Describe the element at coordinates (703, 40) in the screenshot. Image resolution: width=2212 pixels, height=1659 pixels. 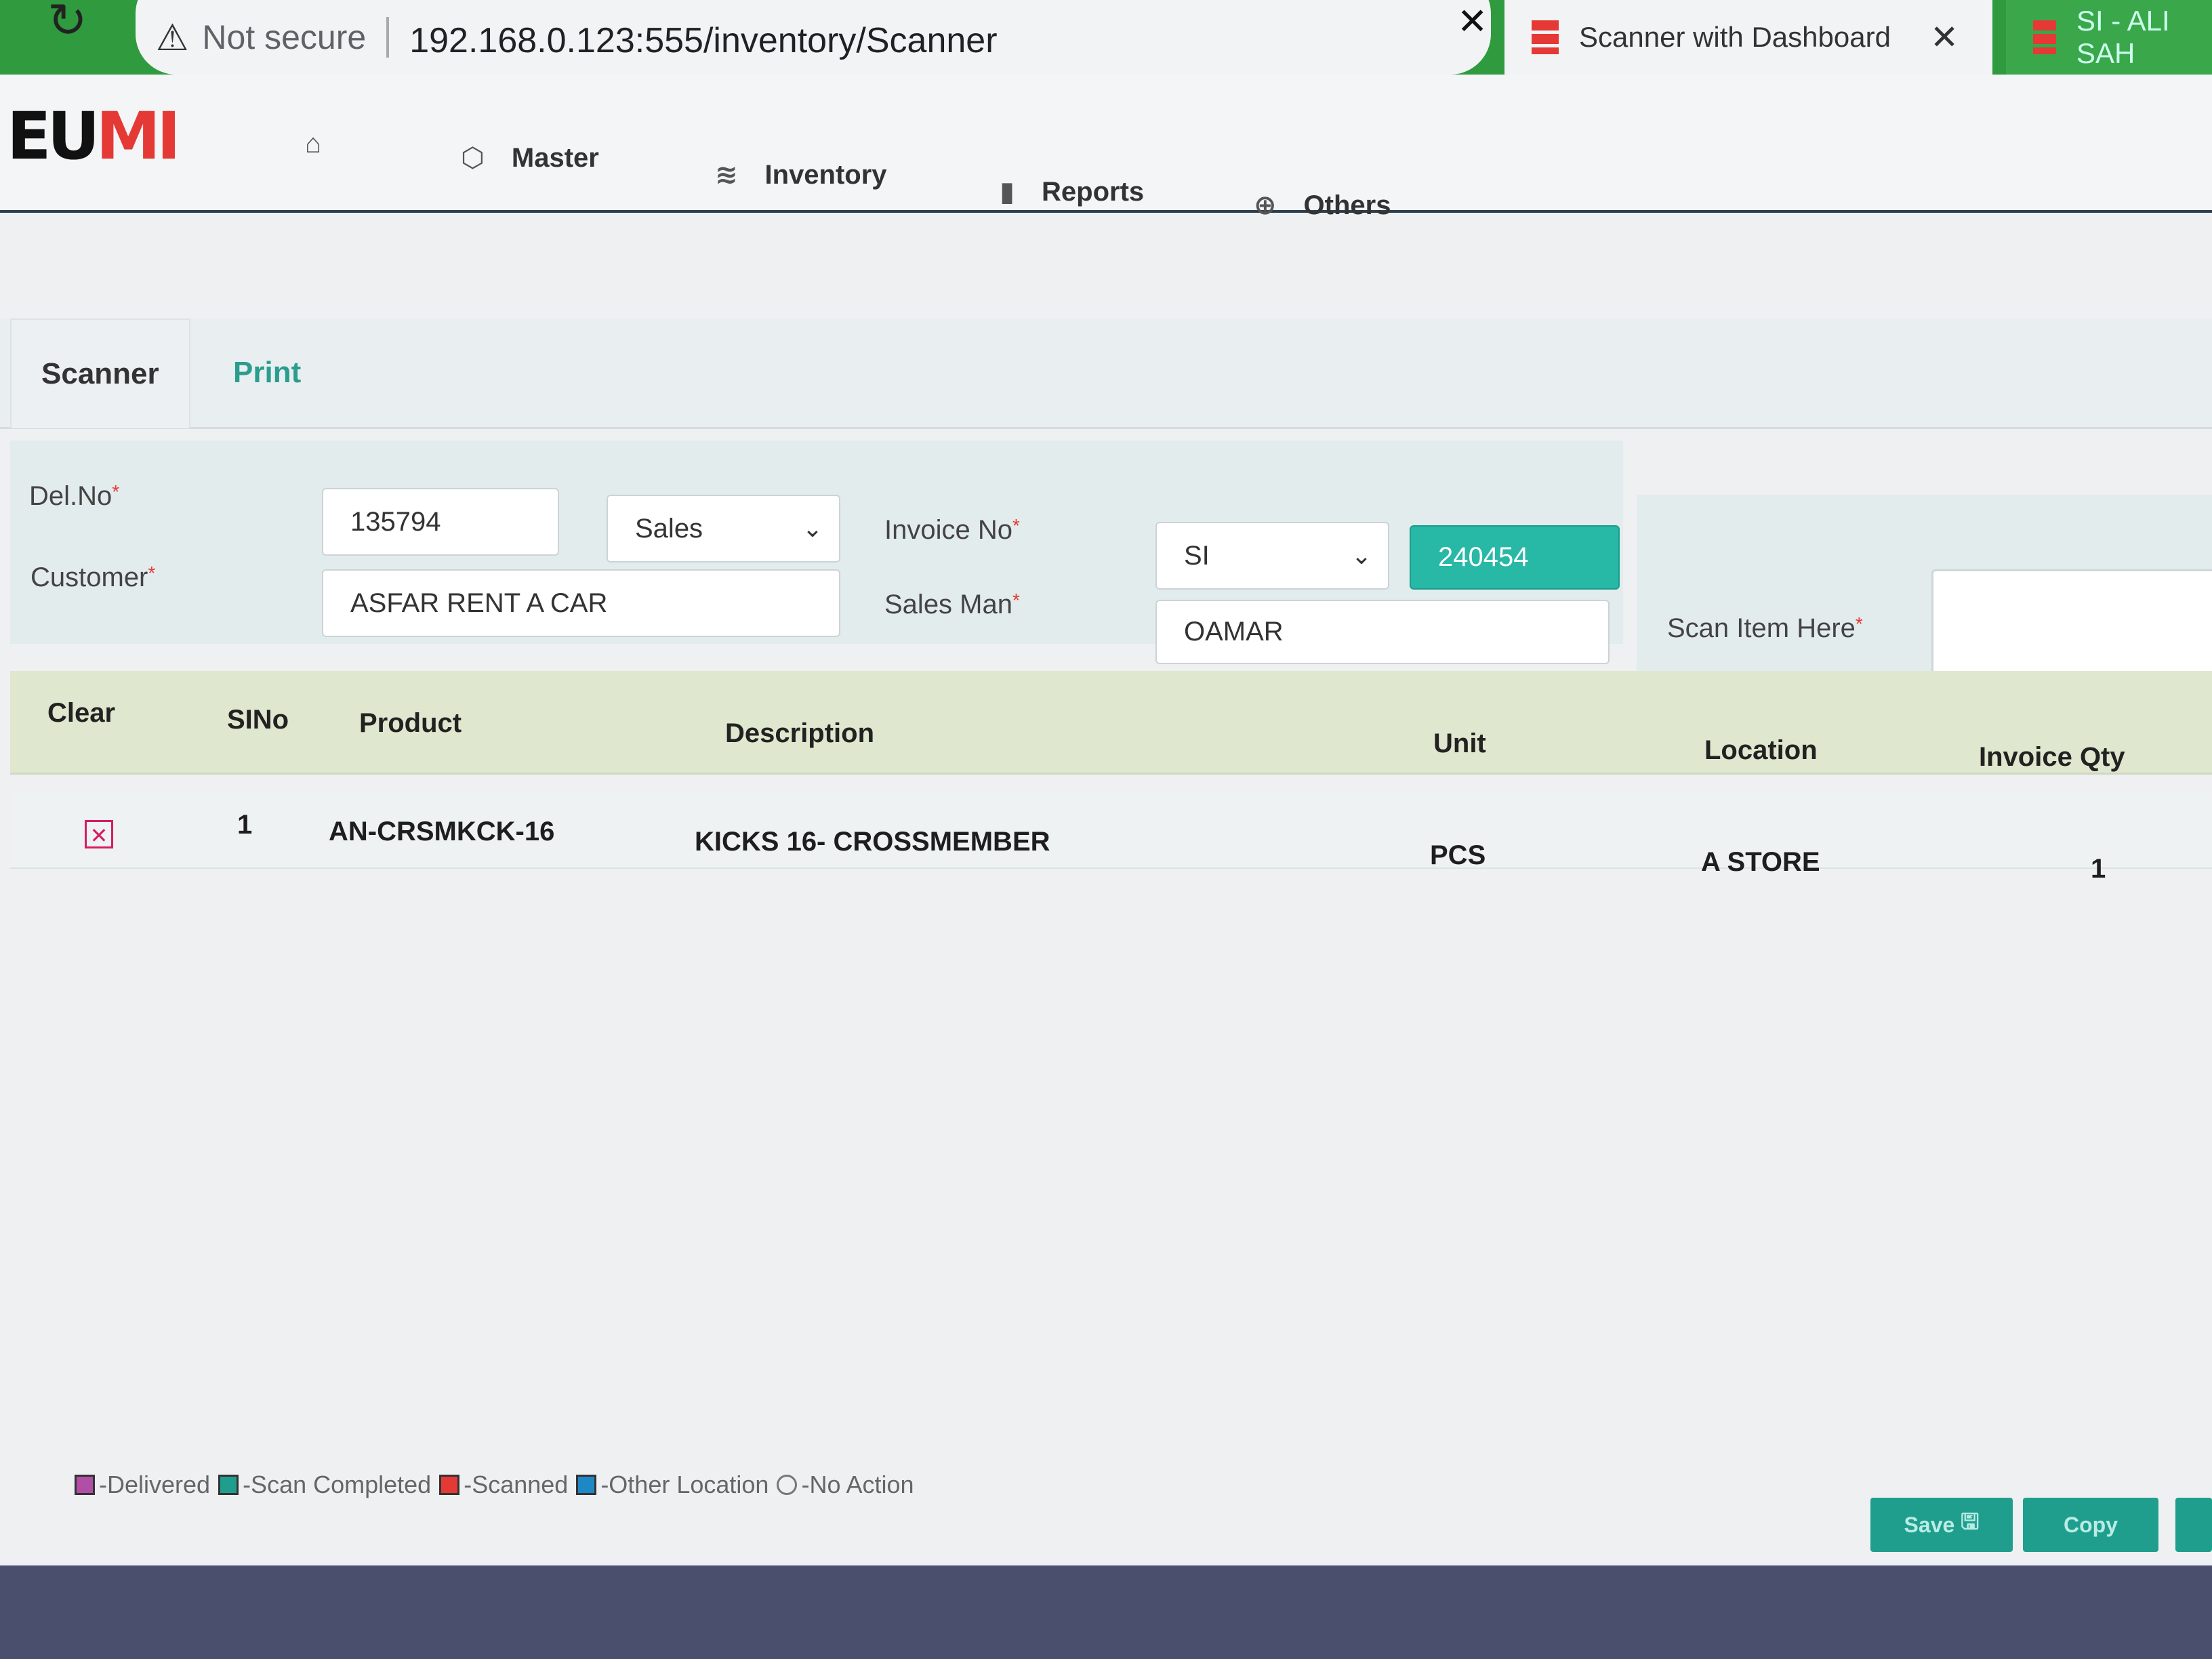
I see `url-text: 192.168.0.123:555/inventory/Scanner` at that location.